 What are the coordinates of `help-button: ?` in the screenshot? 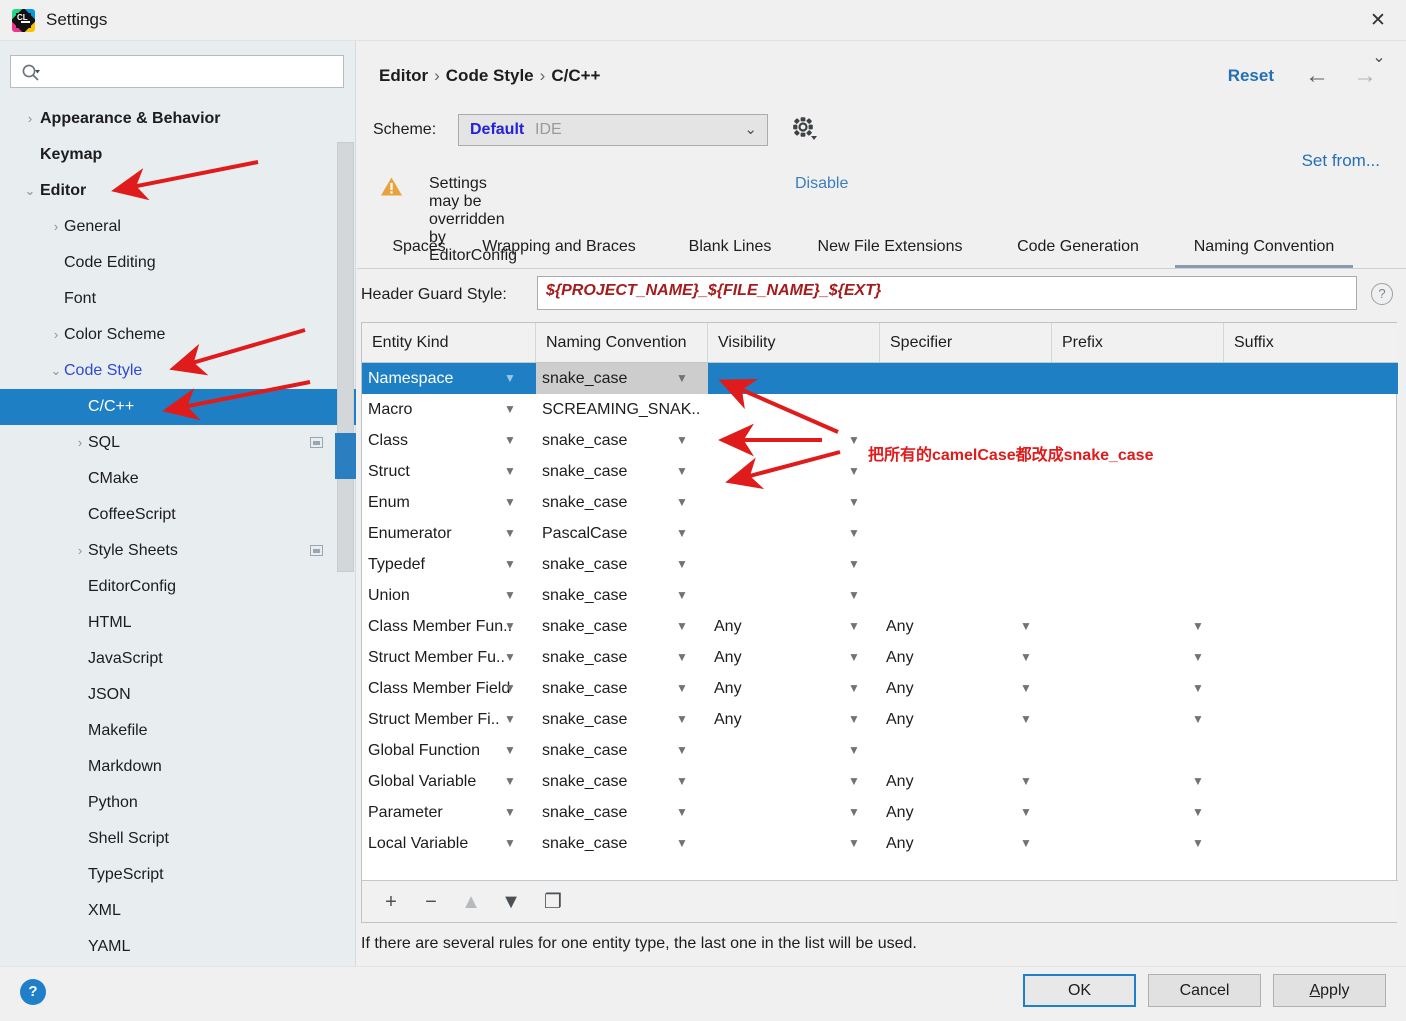 It's located at (33, 992).